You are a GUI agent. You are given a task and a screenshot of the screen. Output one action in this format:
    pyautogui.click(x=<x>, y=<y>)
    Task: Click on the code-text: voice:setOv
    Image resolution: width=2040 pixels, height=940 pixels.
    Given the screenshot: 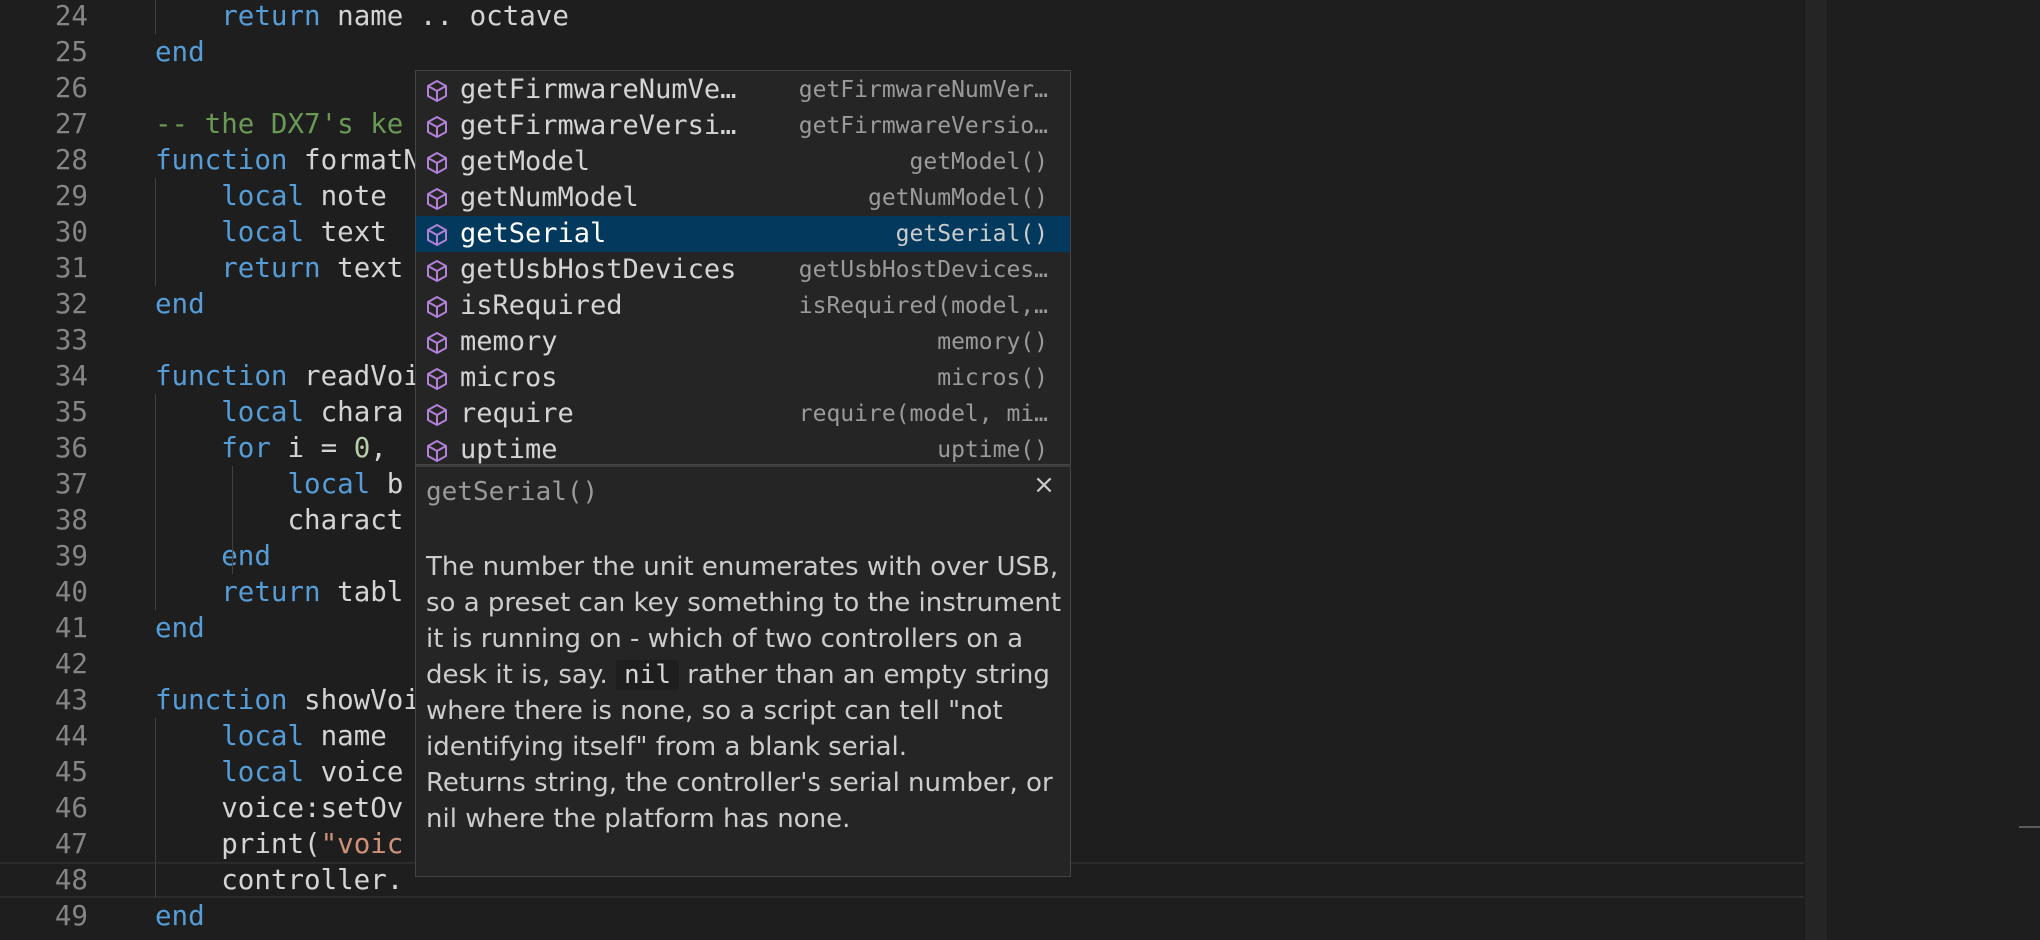 What is the action you would take?
    pyautogui.click(x=279, y=808)
    